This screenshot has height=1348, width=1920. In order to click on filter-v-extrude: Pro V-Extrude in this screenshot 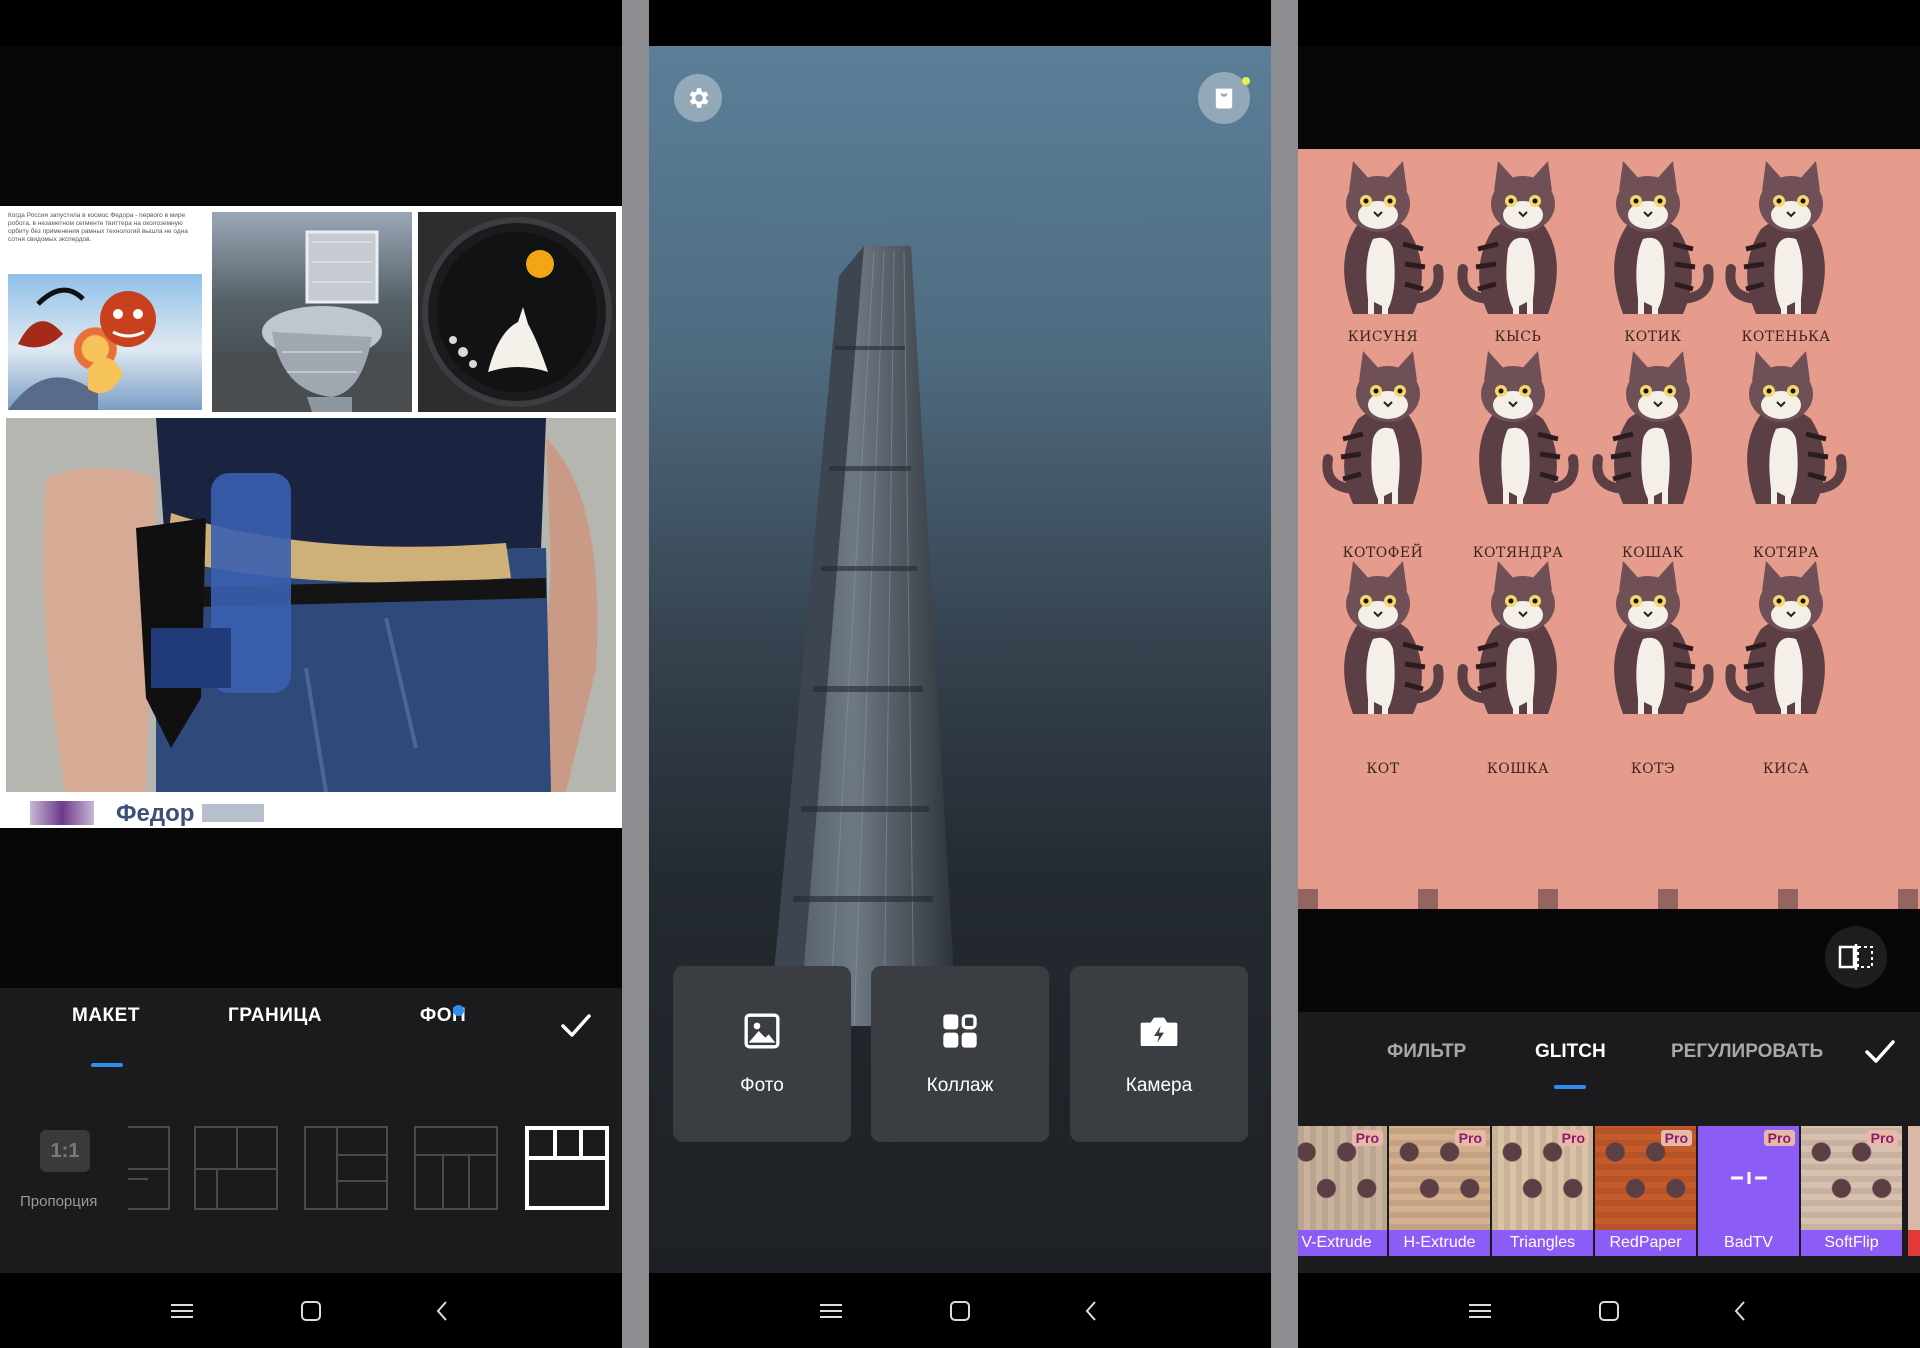, I will do `click(1342, 1191)`.